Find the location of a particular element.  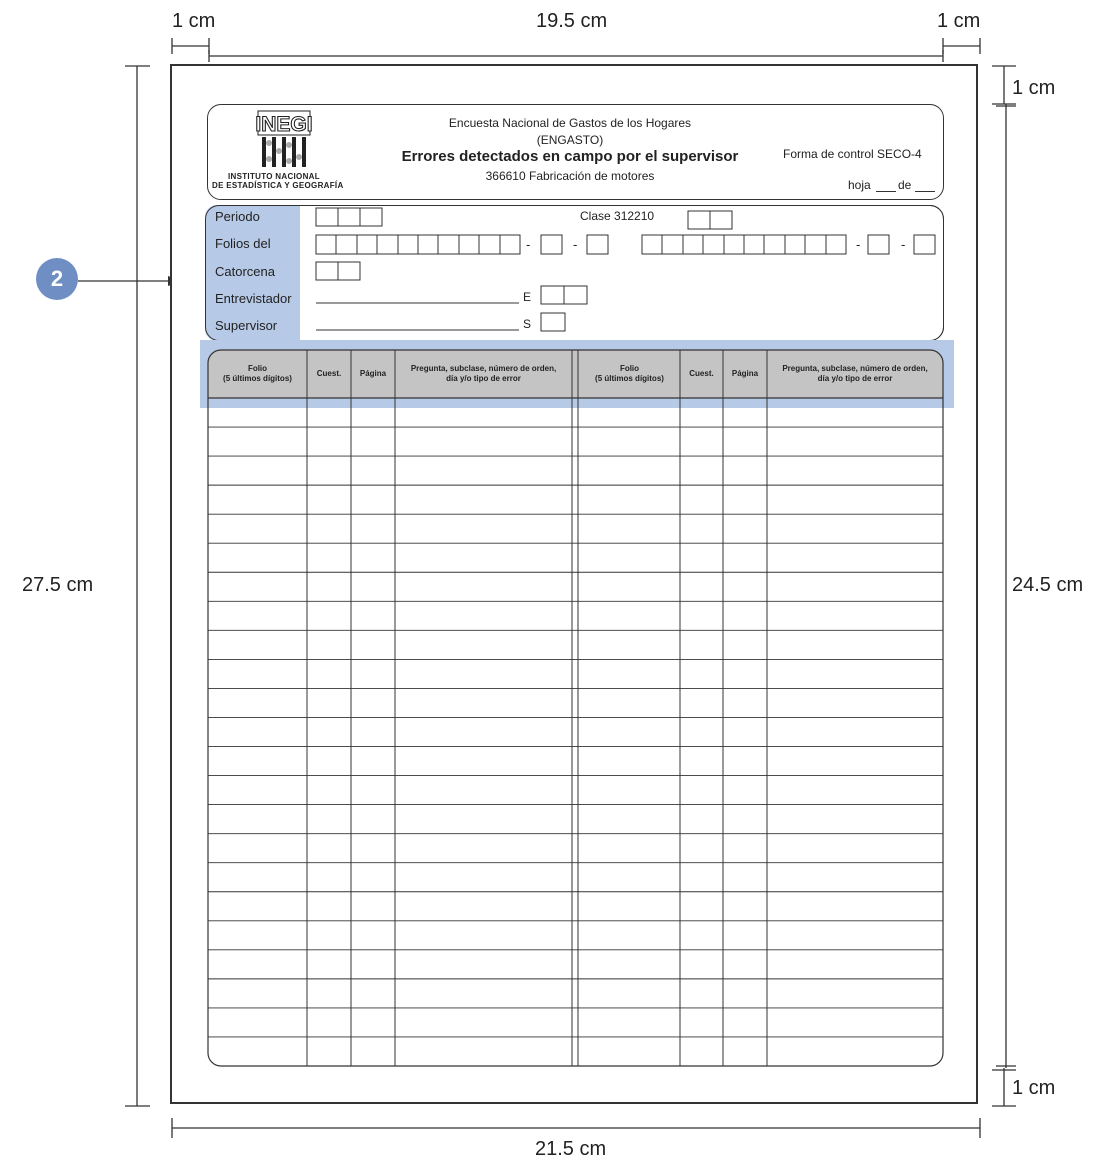

th-cuest-left: Cuest. is located at coordinates (329, 373).